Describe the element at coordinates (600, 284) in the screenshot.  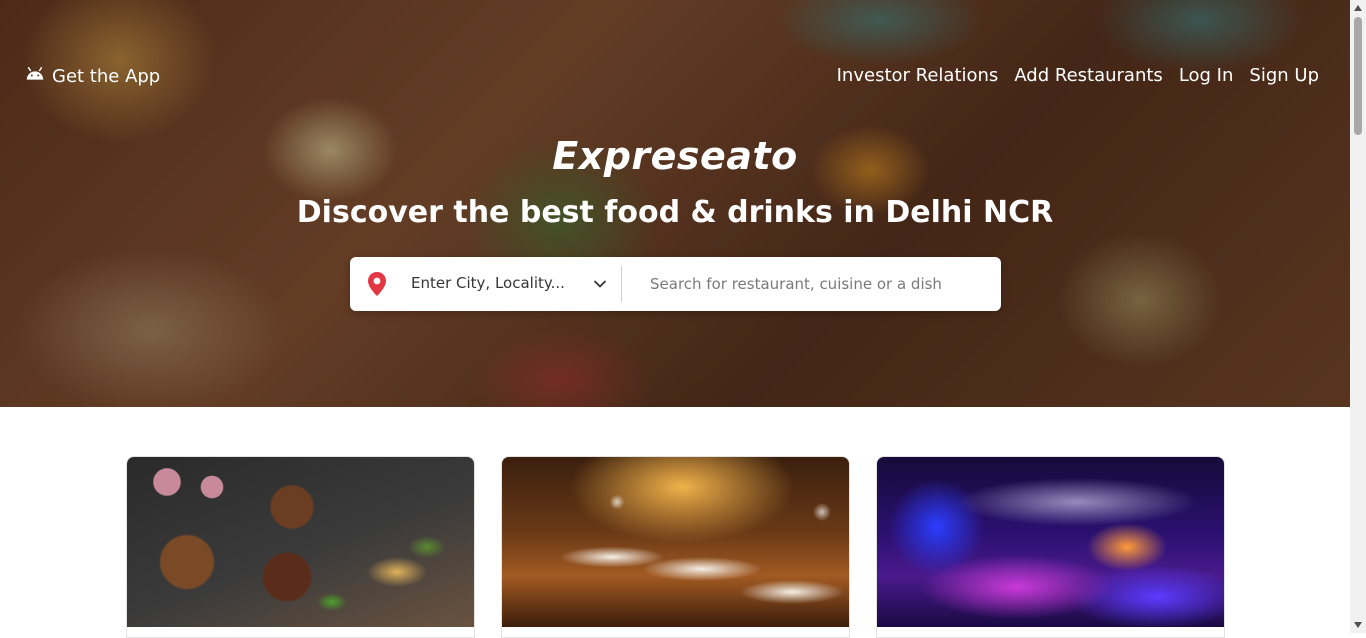
I see `chevron-down-icon` at that location.